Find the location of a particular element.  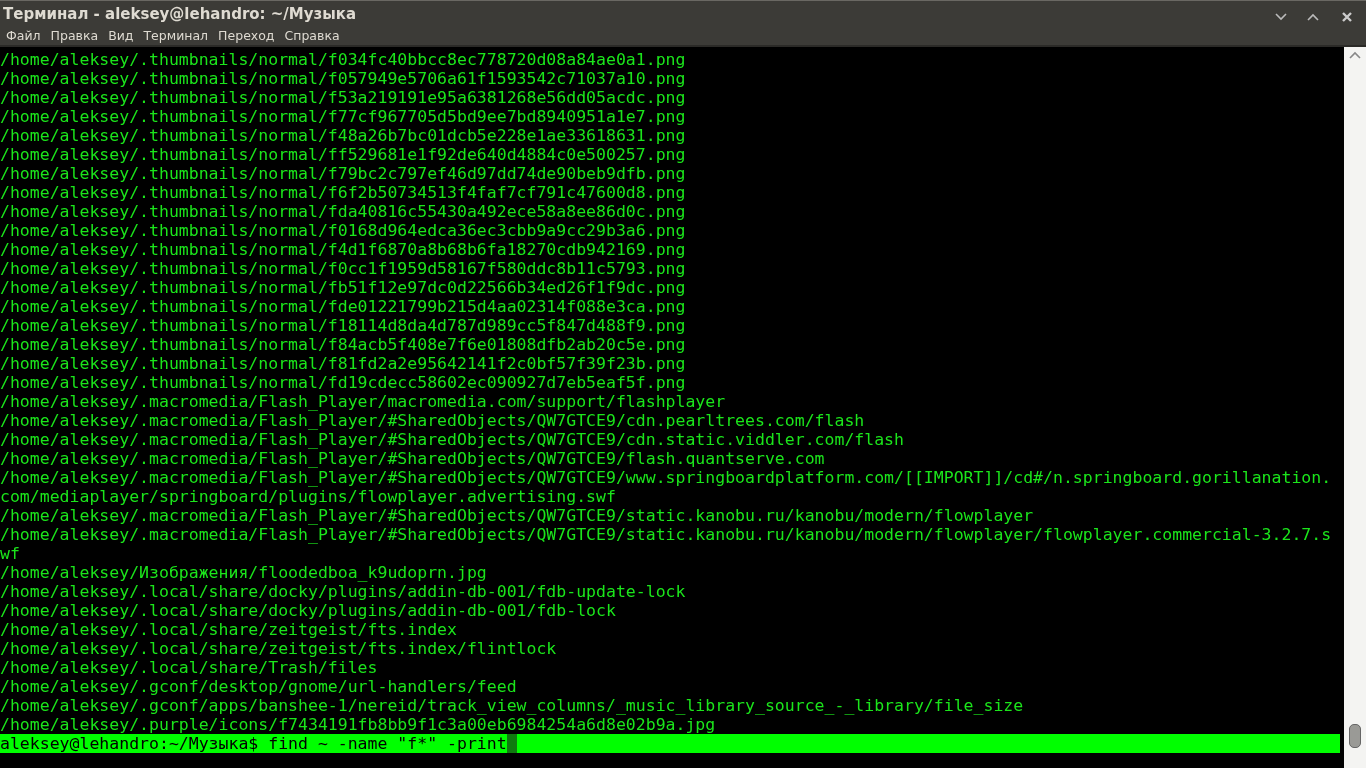

output-line: /home/aleksey/.thumbnails/normal/f057949e5706a61f1593542c71037a10.png is located at coordinates (343, 78).